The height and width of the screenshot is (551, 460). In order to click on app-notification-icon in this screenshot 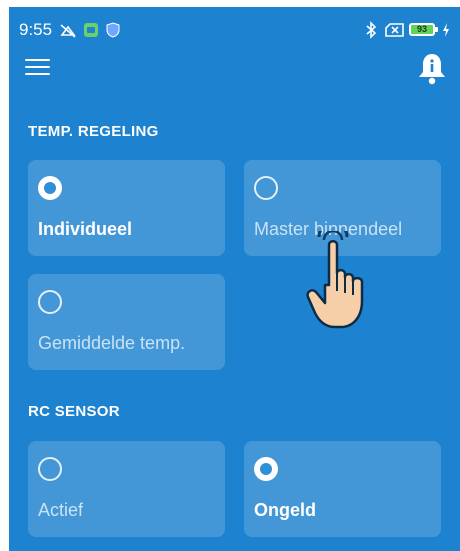, I will do `click(91, 30)`.